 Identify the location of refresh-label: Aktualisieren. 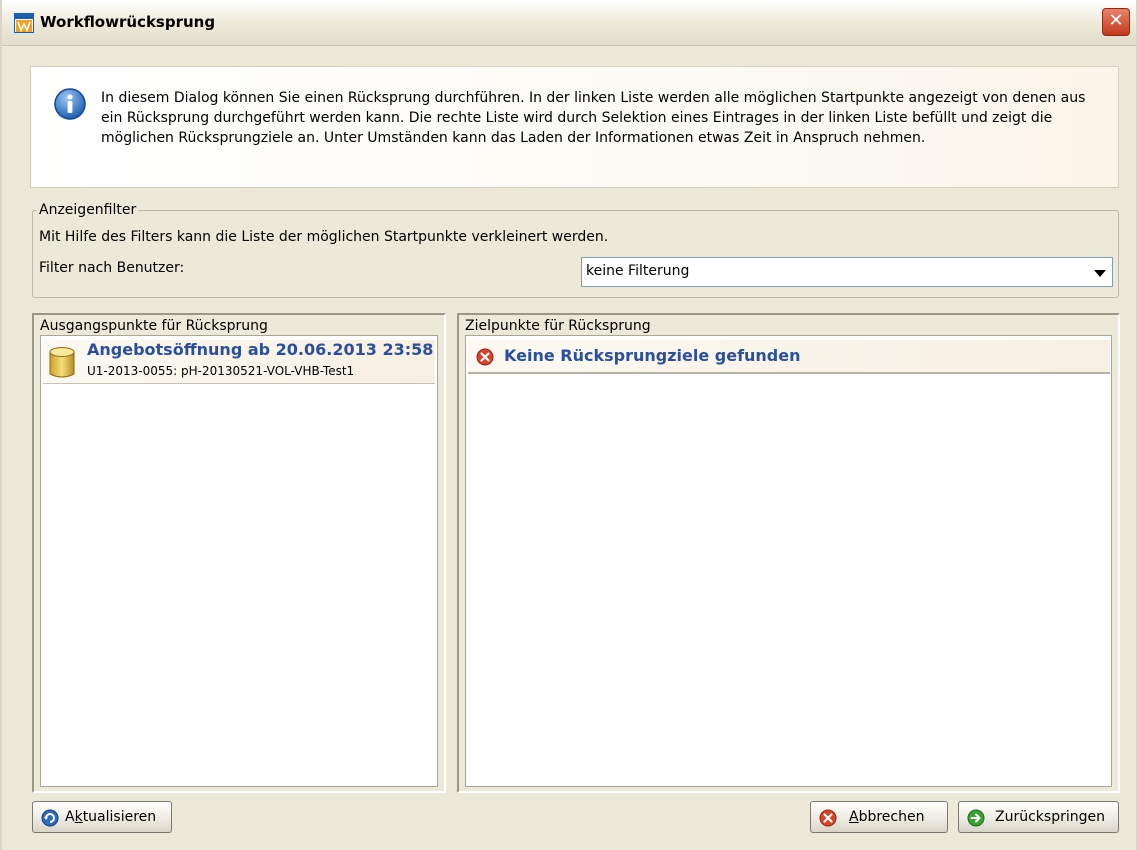
(111, 817).